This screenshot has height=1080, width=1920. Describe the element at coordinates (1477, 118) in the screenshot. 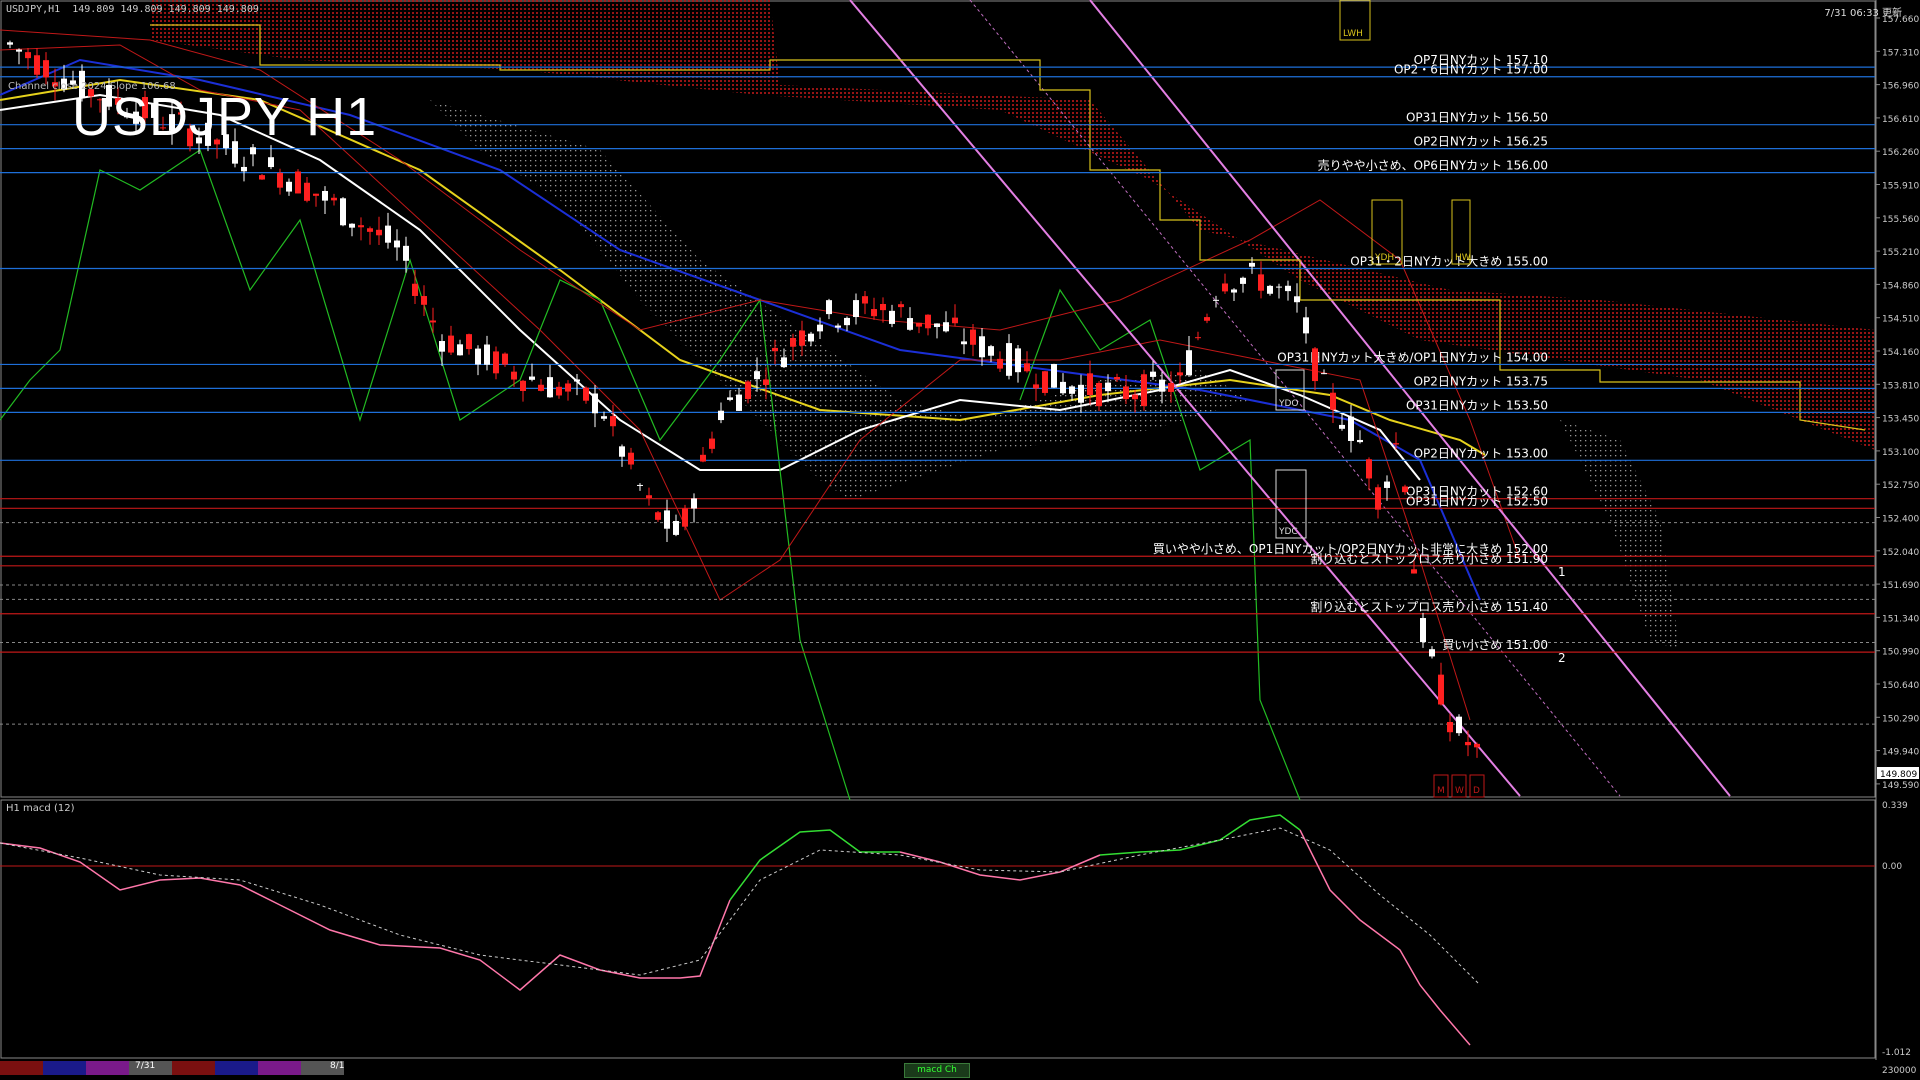

I see `level-label-2: OP31日NYカット 156.50` at that location.